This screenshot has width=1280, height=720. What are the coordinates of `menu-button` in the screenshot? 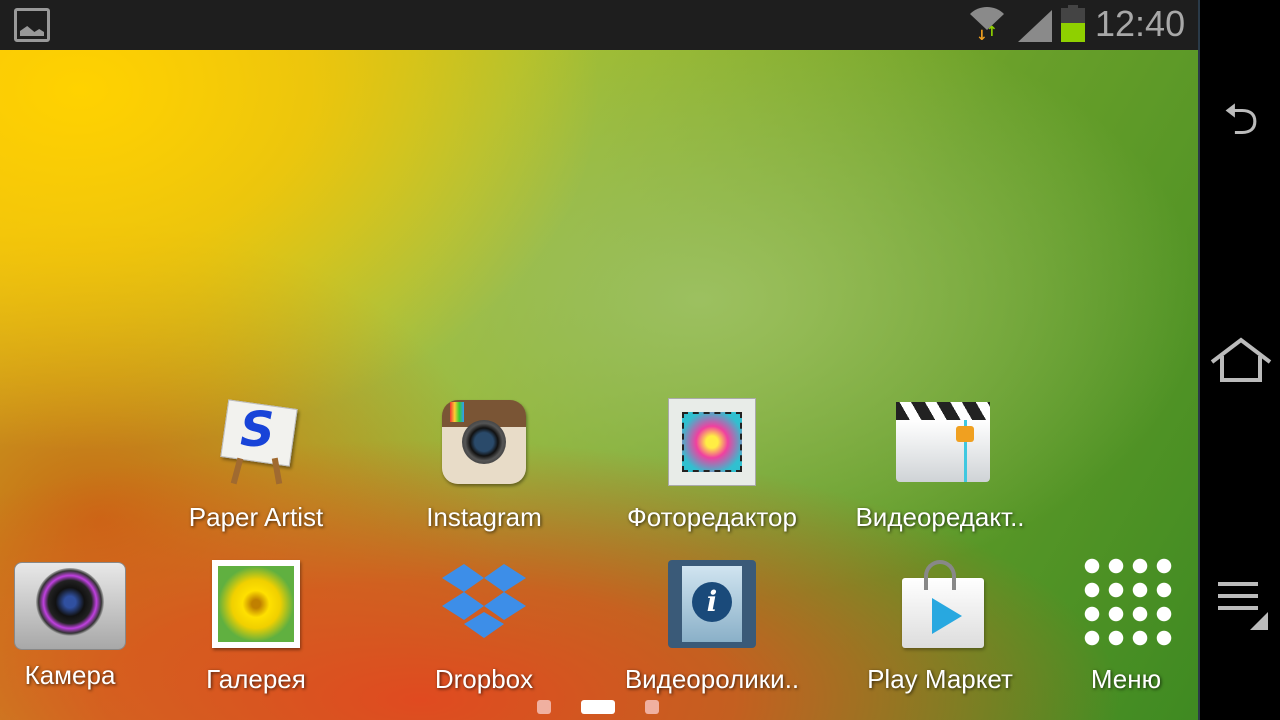 It's located at (1241, 602).